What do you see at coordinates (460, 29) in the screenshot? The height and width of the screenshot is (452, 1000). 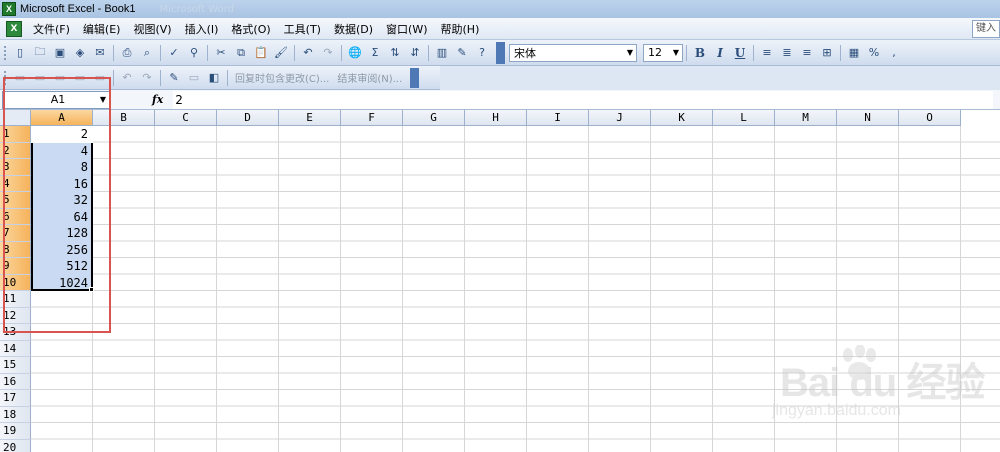 I see `menu-item: 帮助(H)` at bounding box center [460, 29].